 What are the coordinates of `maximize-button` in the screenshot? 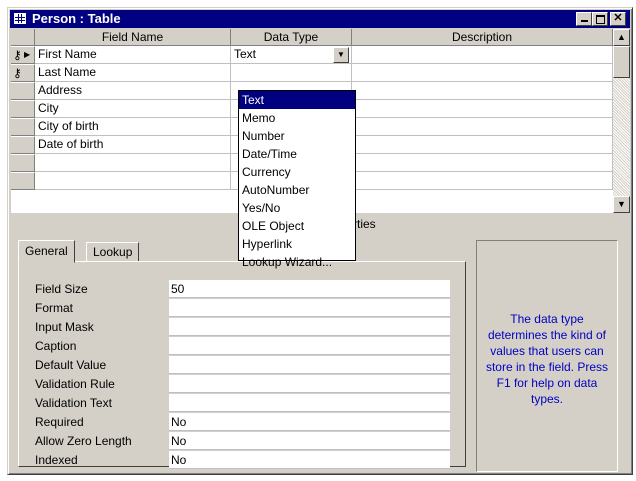 It's located at (600, 19).